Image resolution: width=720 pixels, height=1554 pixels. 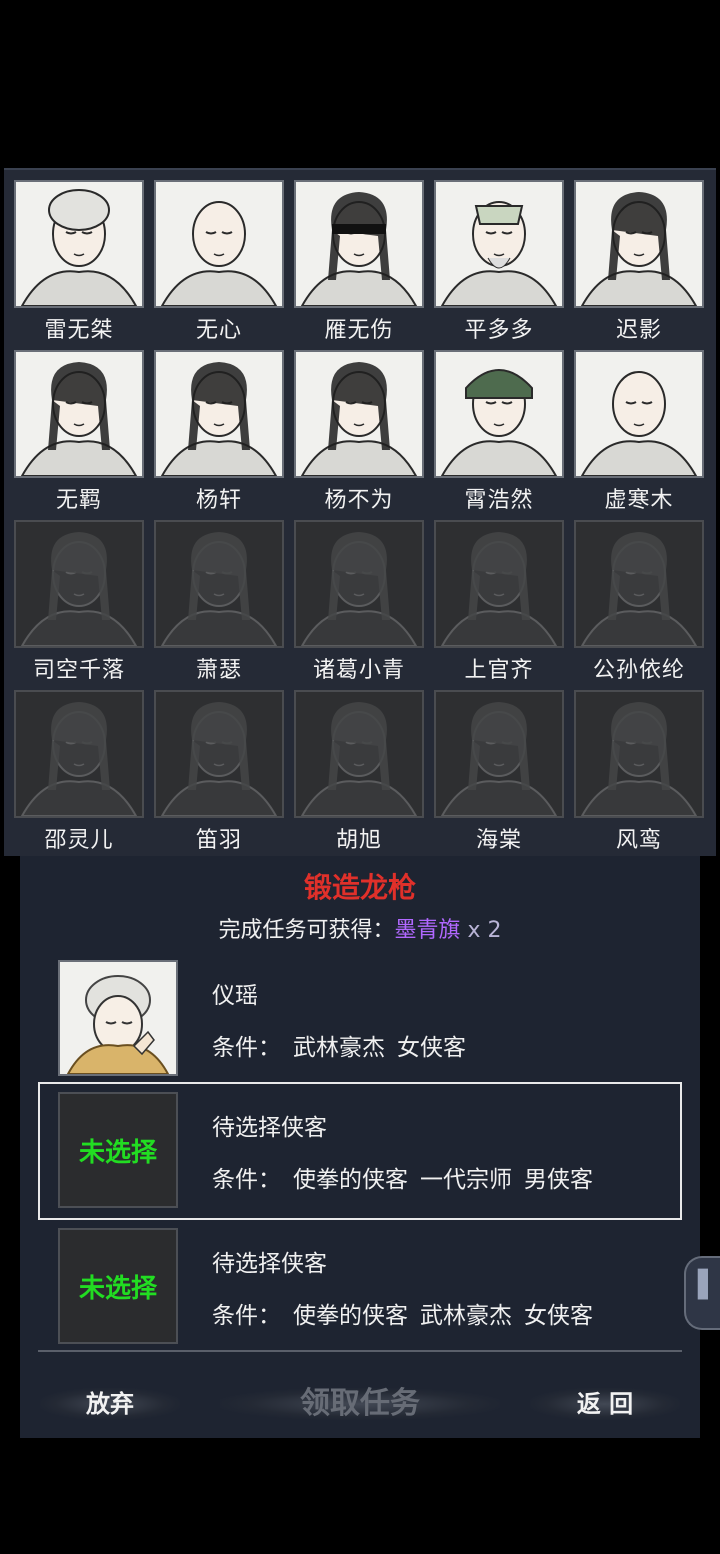 I want to click on hero-name: 邵灵儿, so click(x=79, y=840).